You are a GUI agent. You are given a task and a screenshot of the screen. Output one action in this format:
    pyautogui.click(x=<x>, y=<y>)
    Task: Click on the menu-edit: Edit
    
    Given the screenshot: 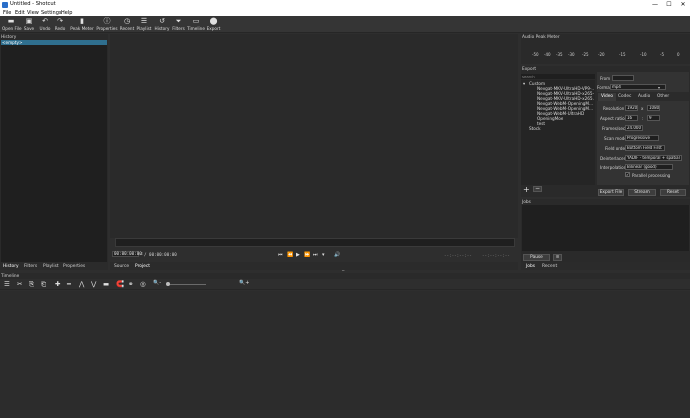 What is the action you would take?
    pyautogui.click(x=20, y=13)
    